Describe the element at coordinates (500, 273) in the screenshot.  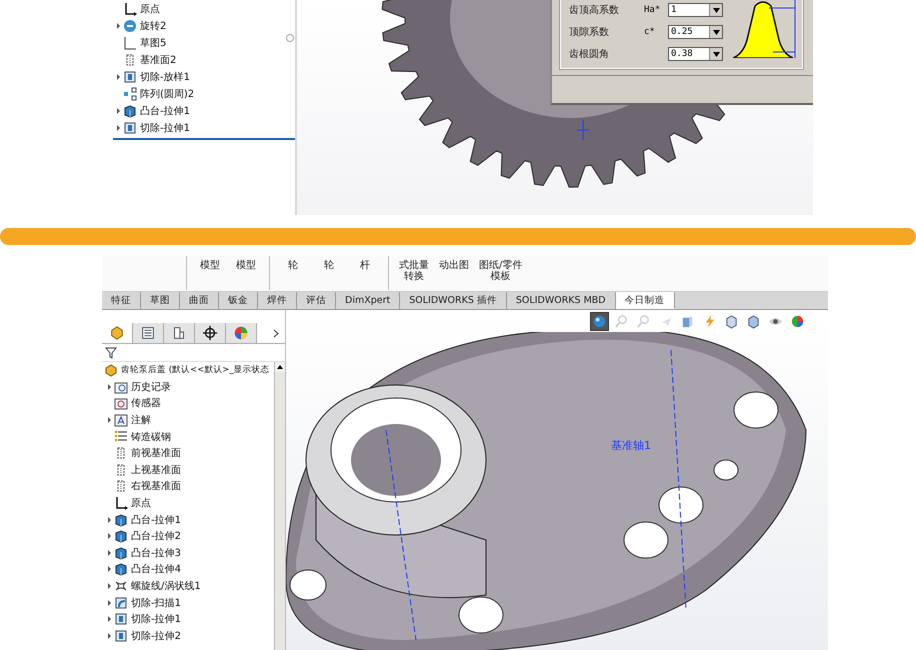
I see `ribbon-button: 图纸/零件 模板` at that location.